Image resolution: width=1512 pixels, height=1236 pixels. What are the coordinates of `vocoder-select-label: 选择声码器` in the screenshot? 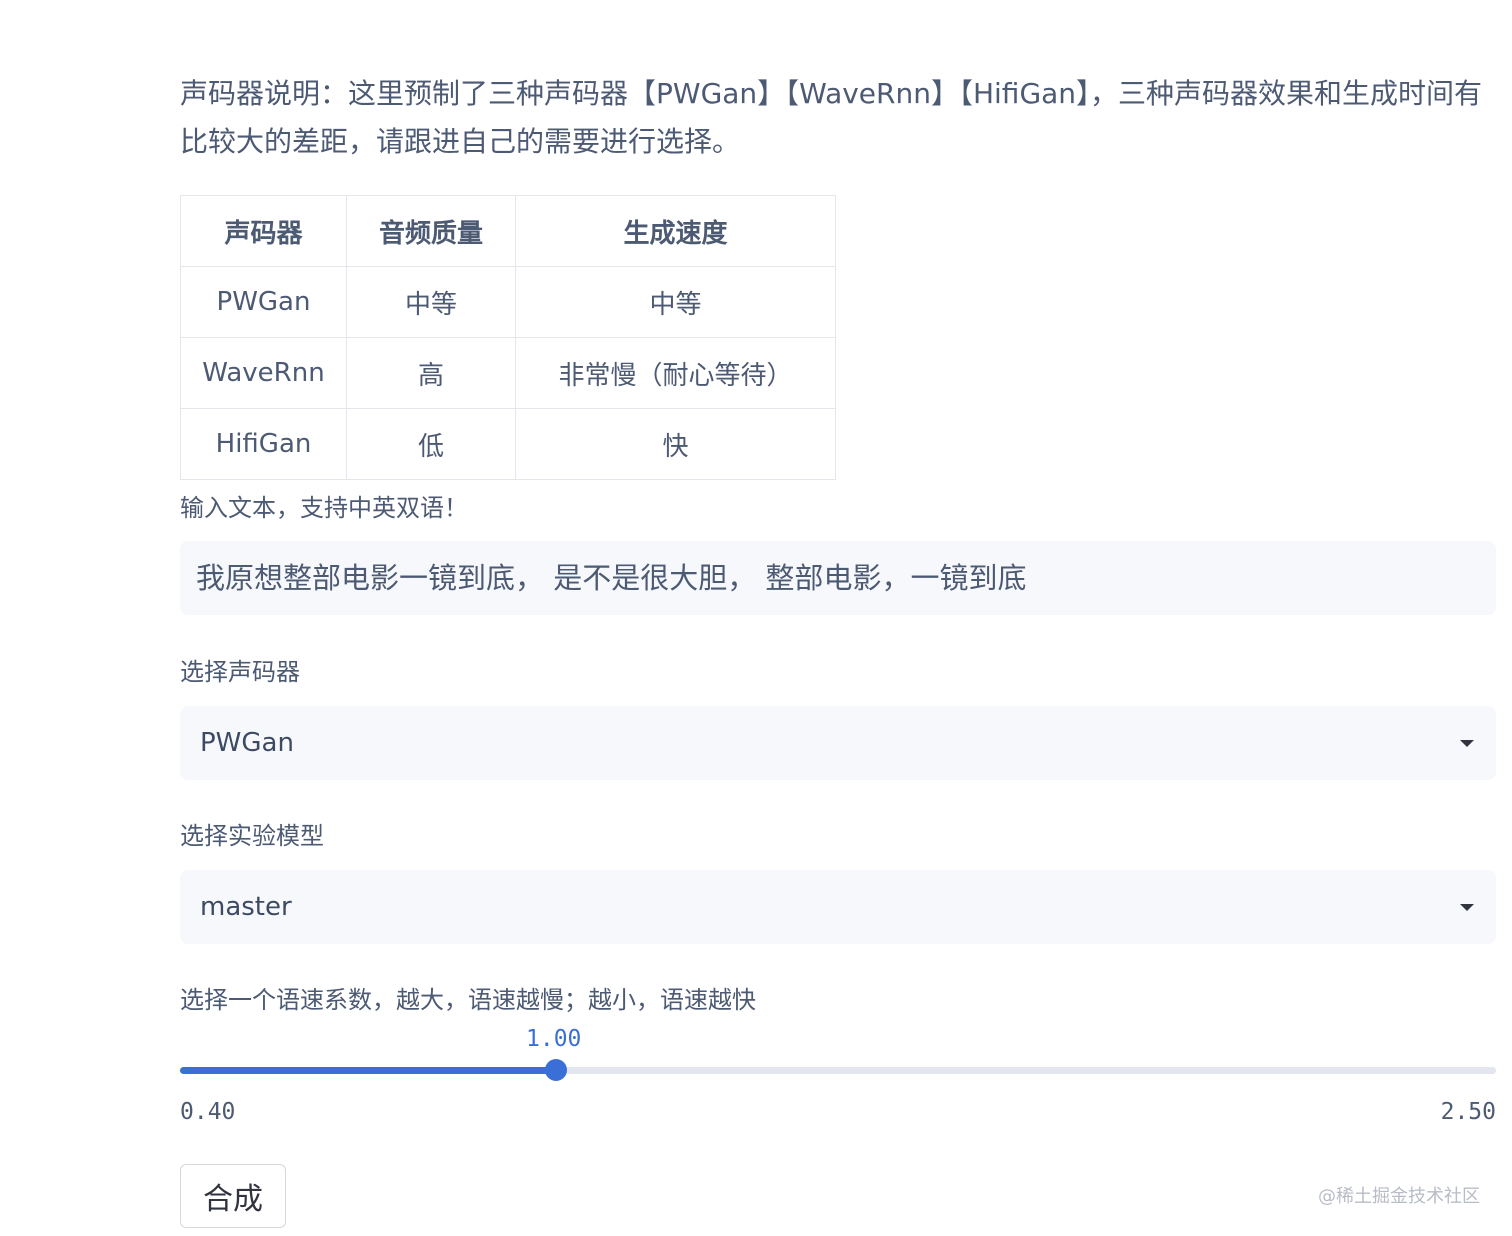 It's located at (240, 672).